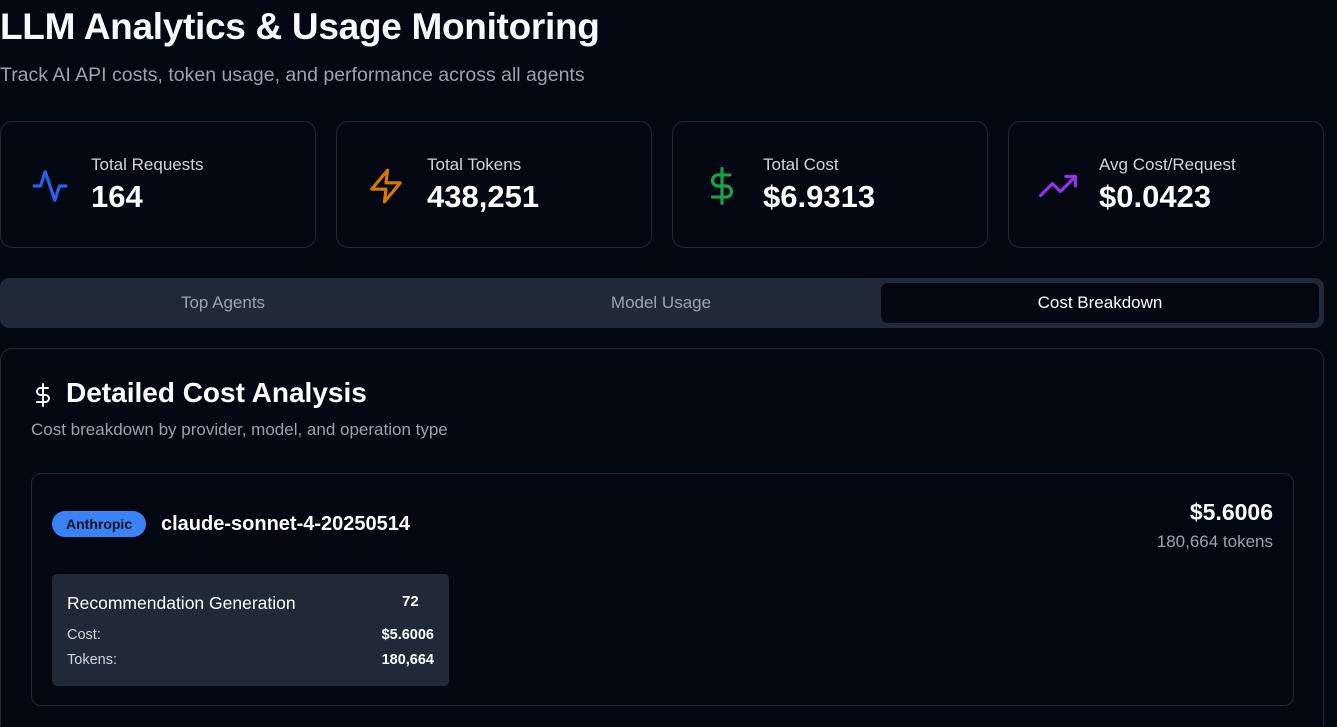 This screenshot has width=1337, height=727. What do you see at coordinates (801, 164) in the screenshot?
I see `stat-label: Total Cost` at bounding box center [801, 164].